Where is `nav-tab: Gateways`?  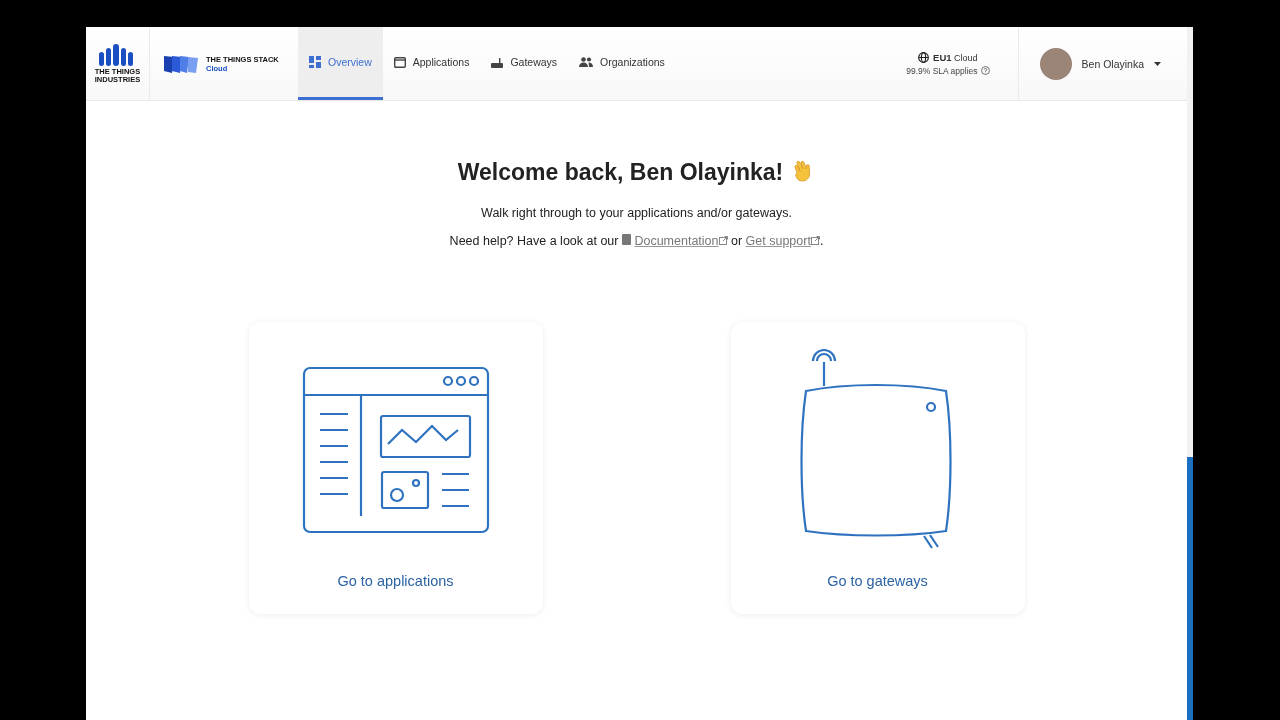 nav-tab: Gateways is located at coordinates (524, 63).